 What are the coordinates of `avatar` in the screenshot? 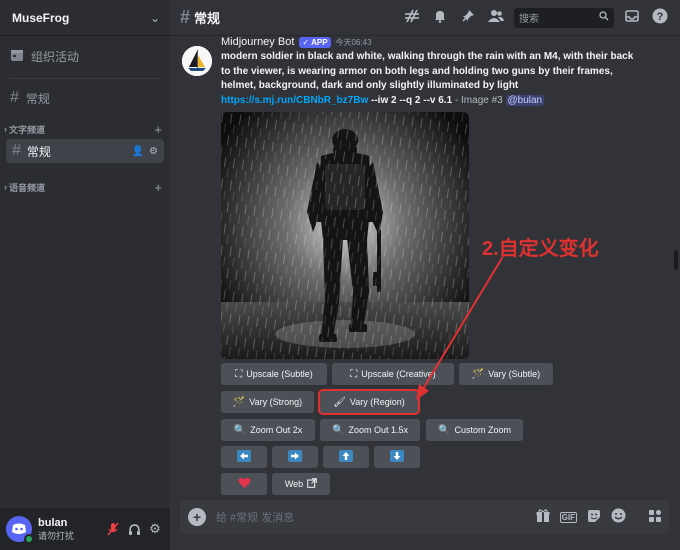 It's located at (20, 530).